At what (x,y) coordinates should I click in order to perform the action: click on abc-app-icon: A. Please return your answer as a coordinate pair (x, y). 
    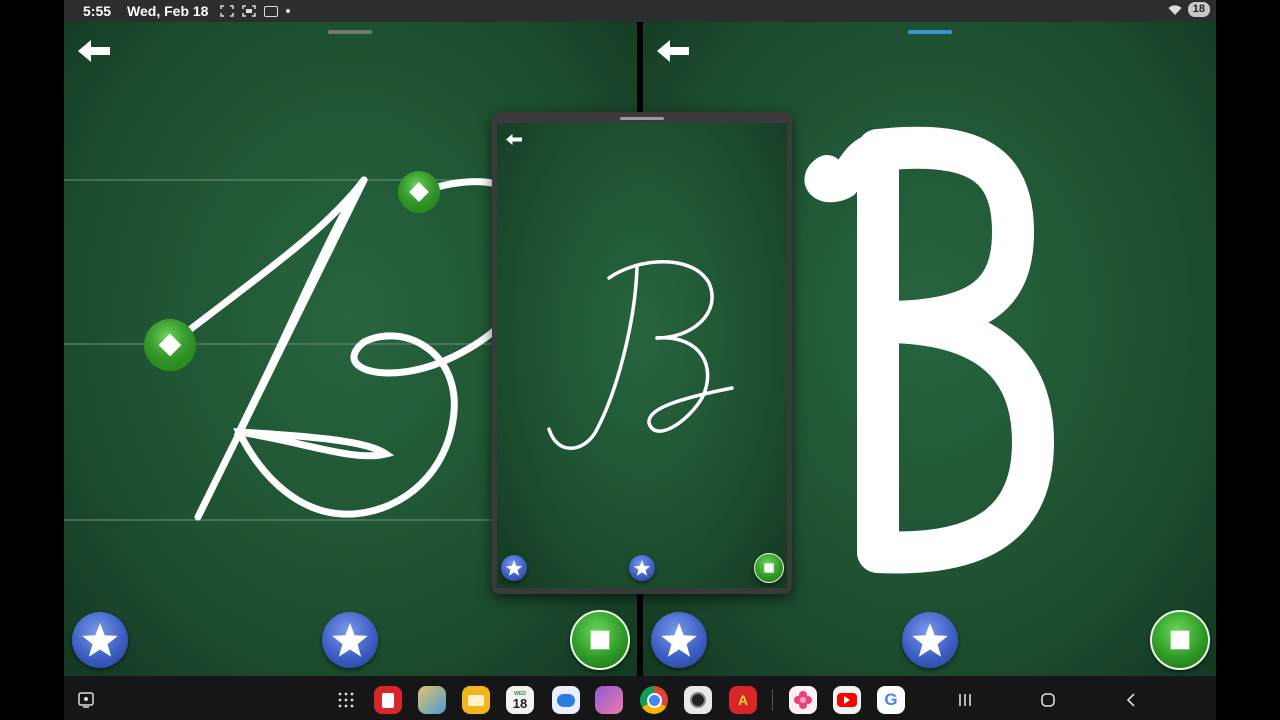
    Looking at the image, I should click on (743, 700).